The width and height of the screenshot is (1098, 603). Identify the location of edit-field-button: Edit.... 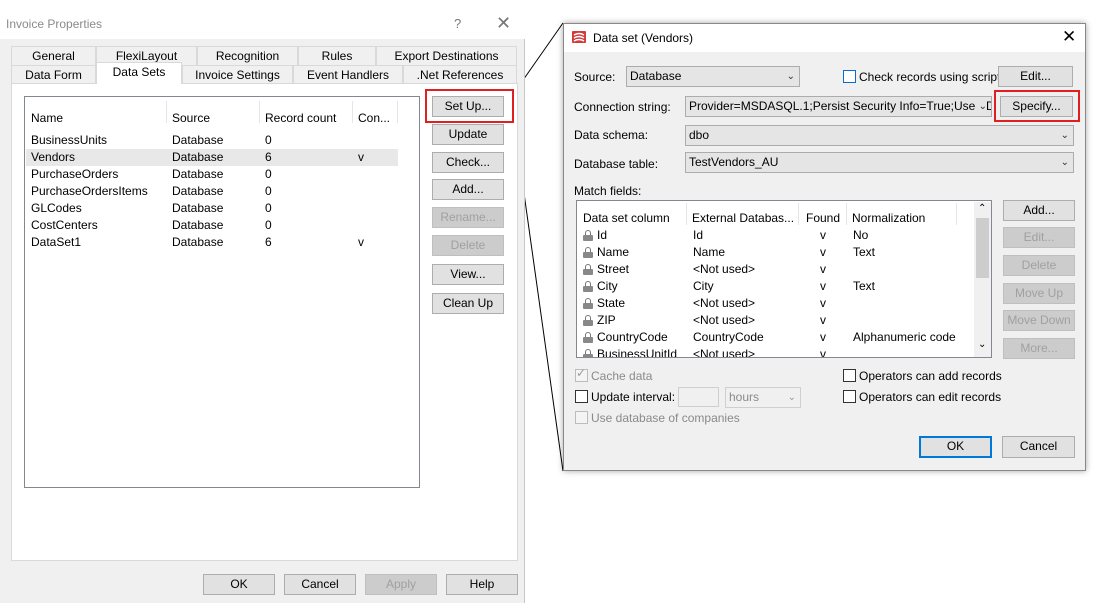
(1039, 237).